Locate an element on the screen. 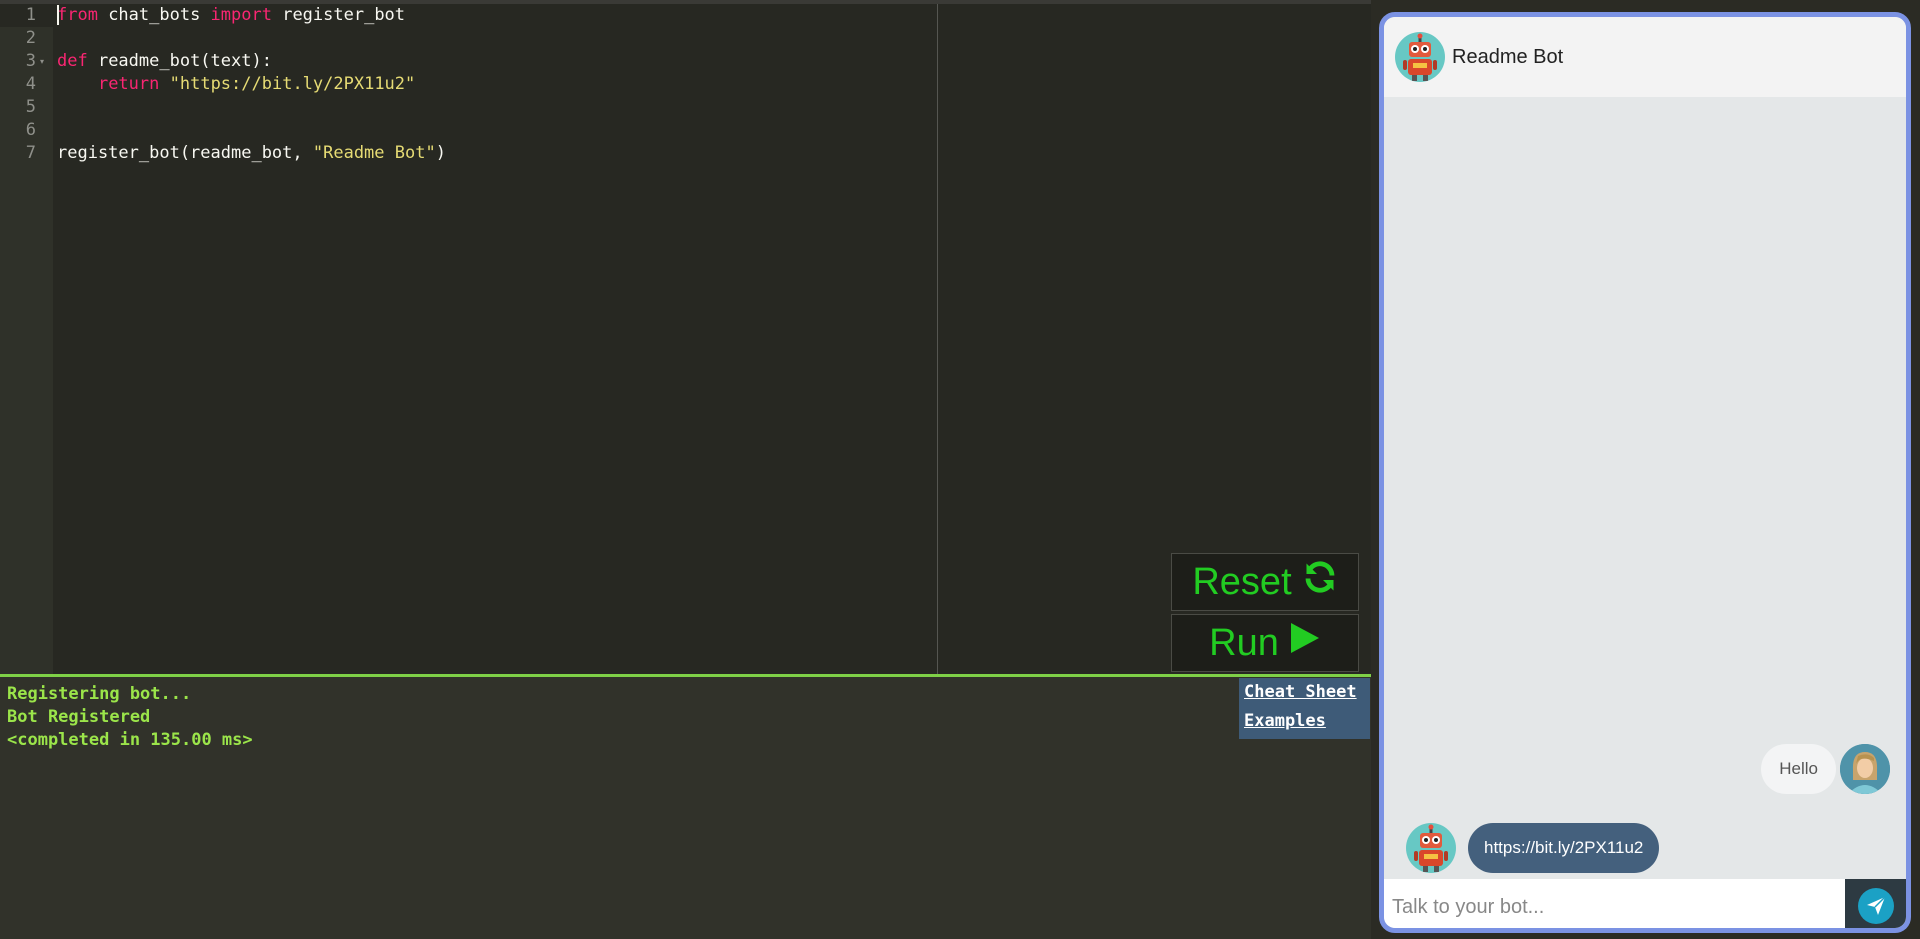 This screenshot has height=939, width=1920. line-number: 5 is located at coordinates (30, 107).